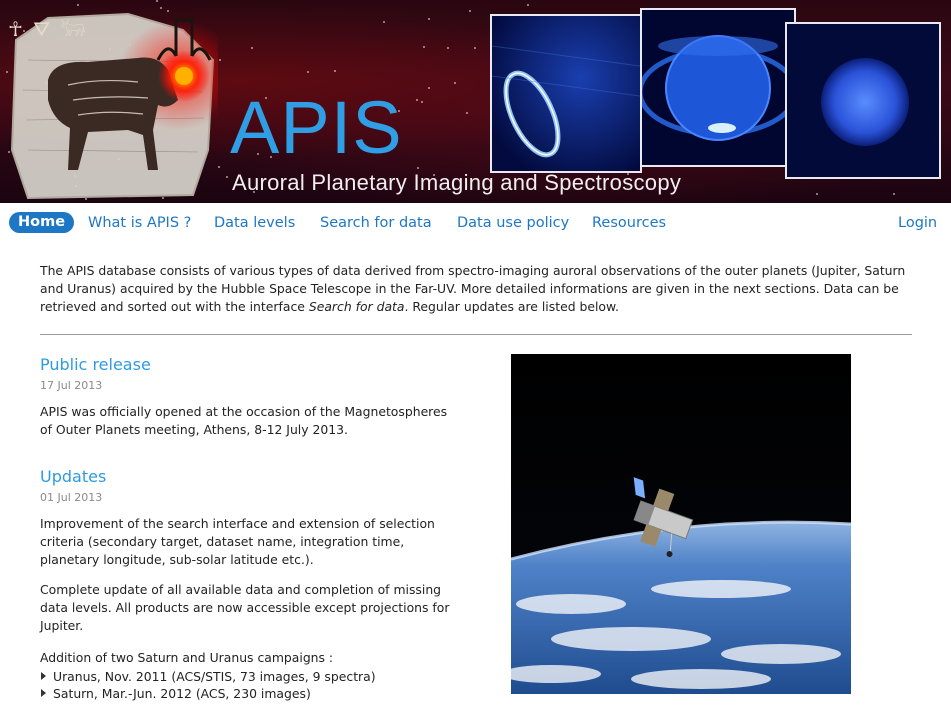  What do you see at coordinates (71, 497) in the screenshot?
I see `news-date: 01 Jul 2013` at bounding box center [71, 497].